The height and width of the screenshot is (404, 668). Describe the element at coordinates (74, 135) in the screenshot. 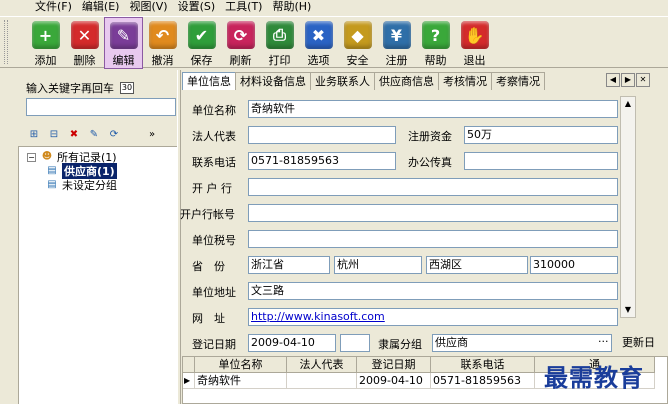

I see `tree-delete-icon: ✖` at that location.